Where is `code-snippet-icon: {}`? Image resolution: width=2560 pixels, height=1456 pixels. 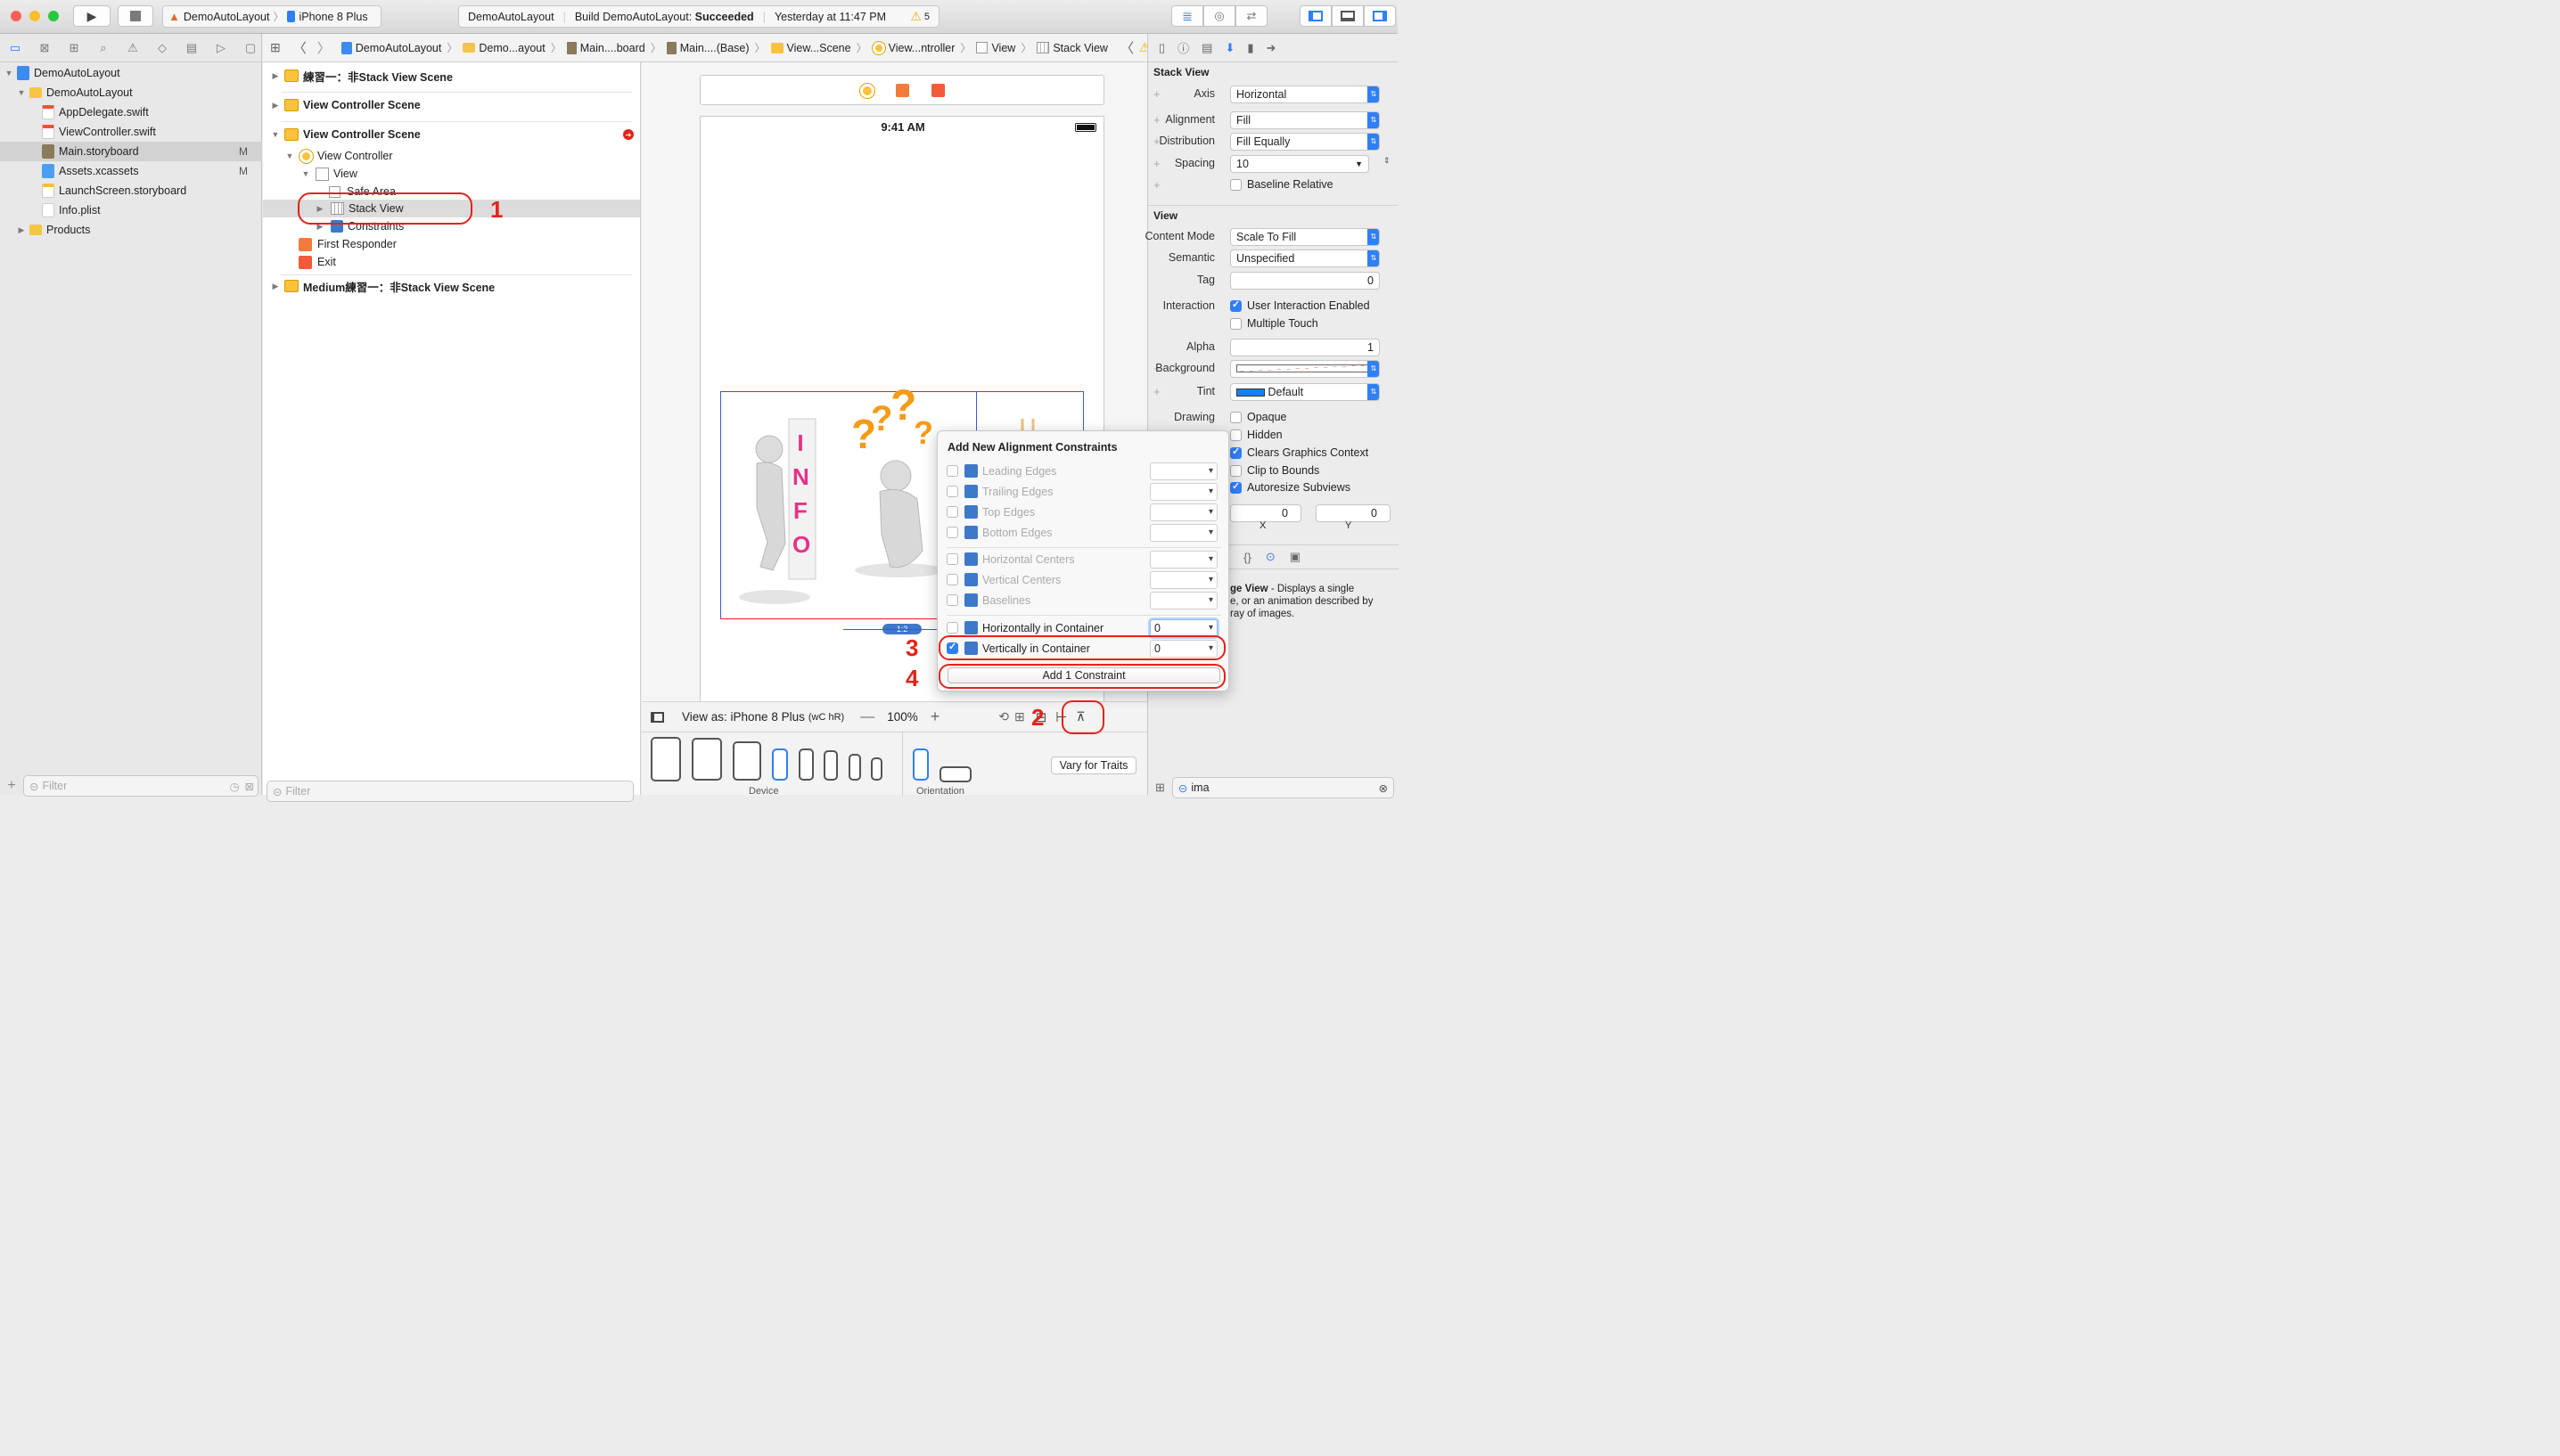 code-snippet-icon: {} is located at coordinates (1247, 557).